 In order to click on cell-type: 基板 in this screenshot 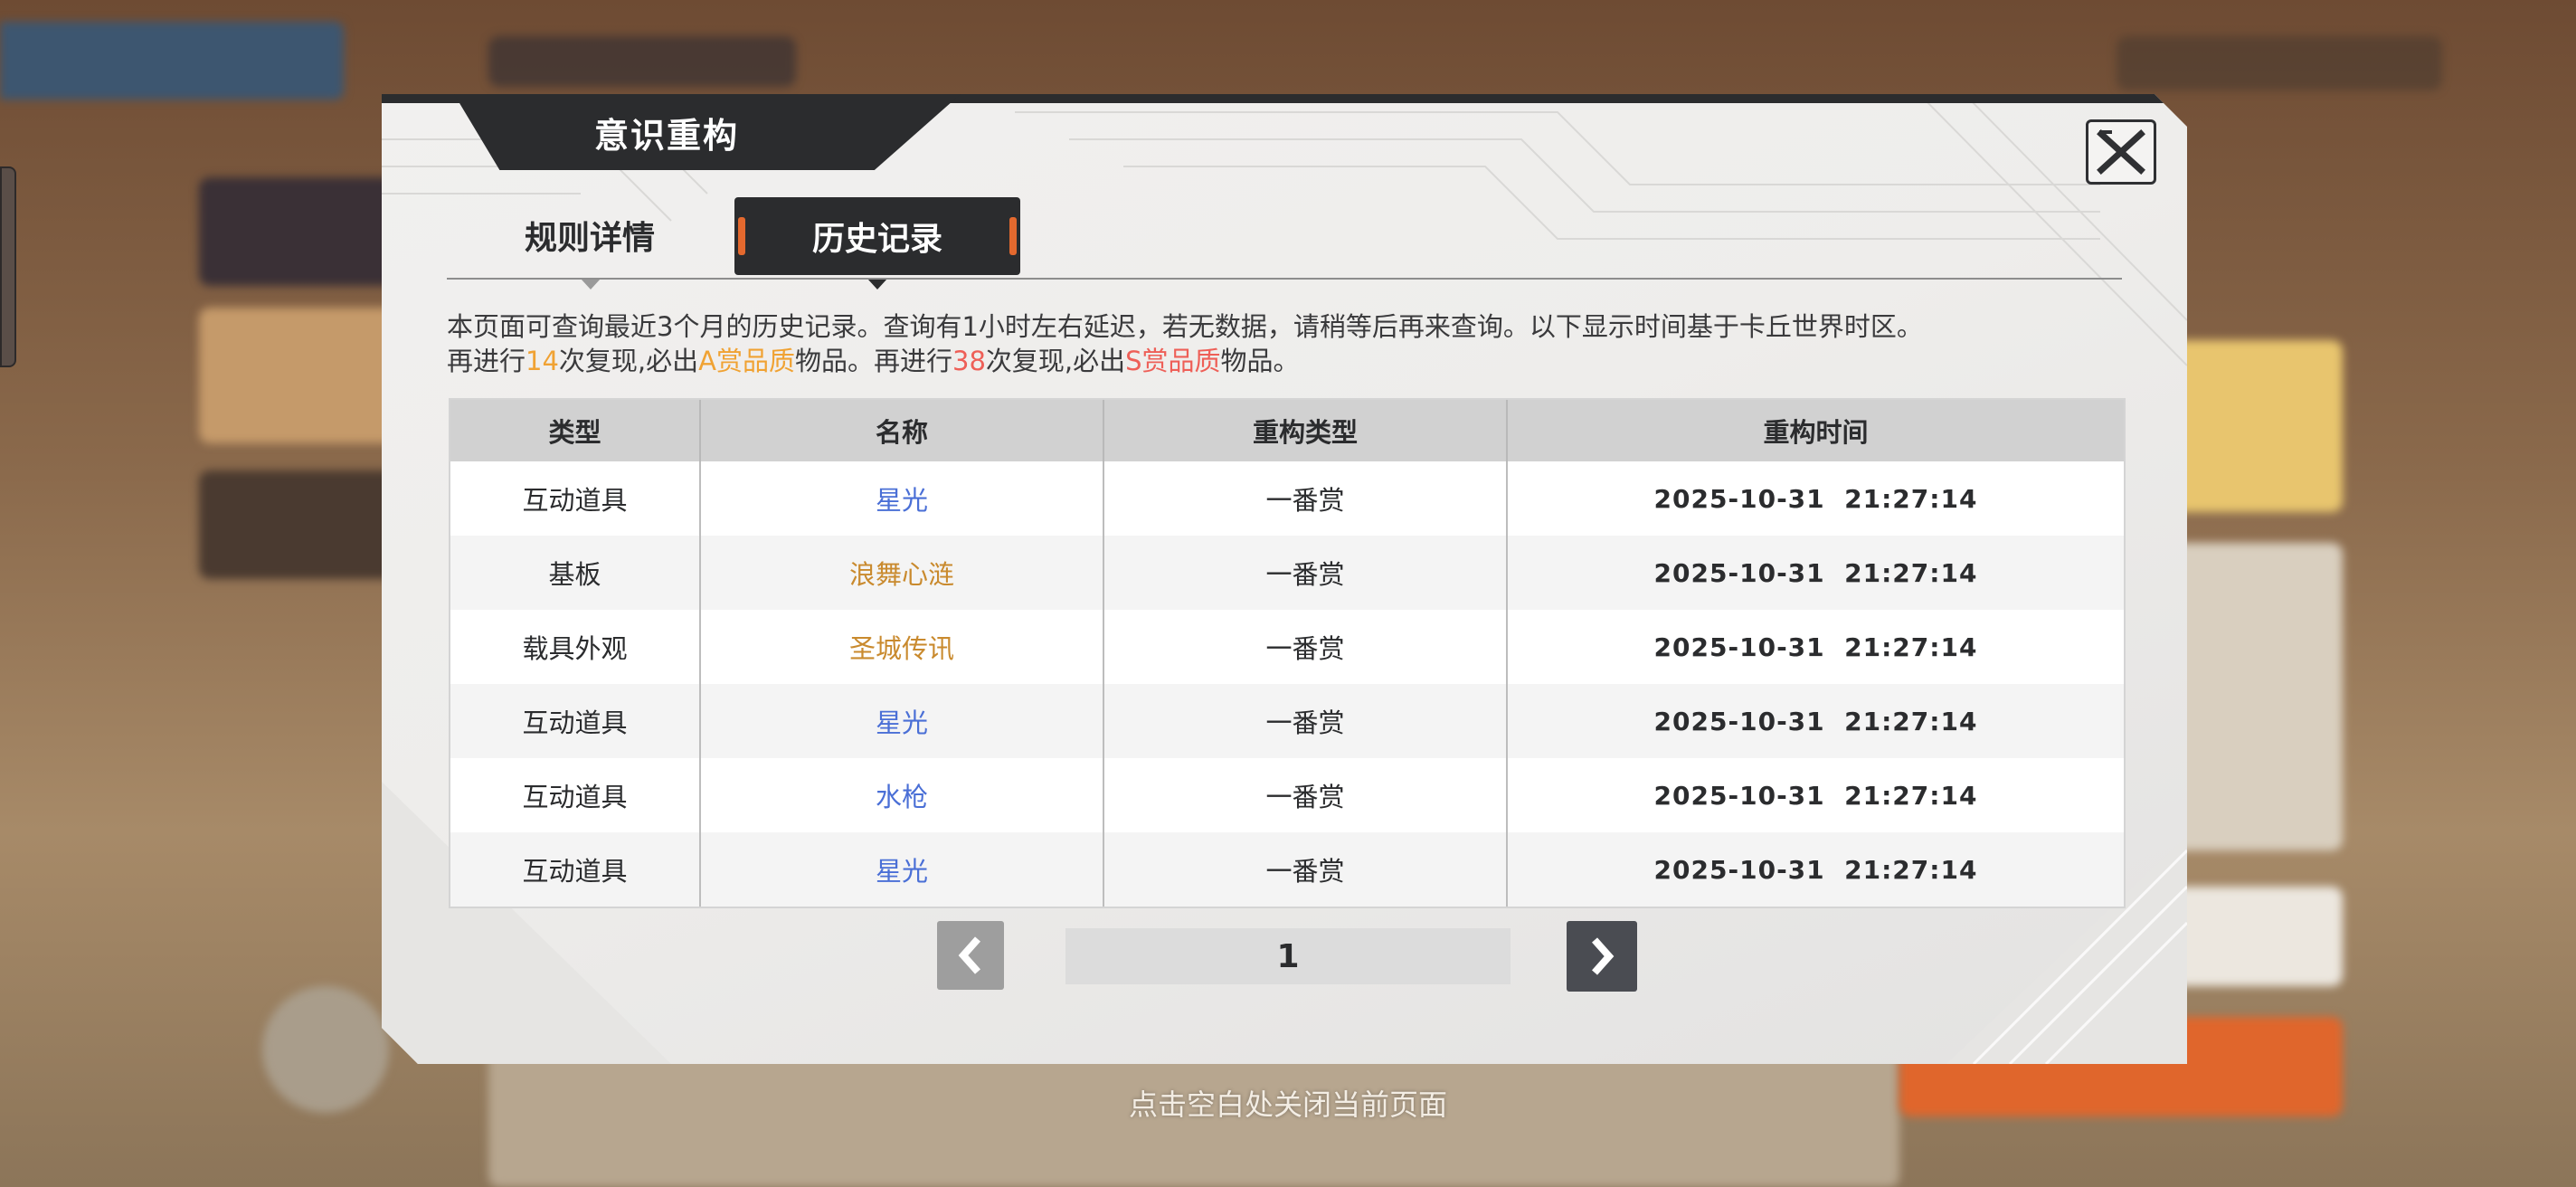, I will do `click(575, 573)`.